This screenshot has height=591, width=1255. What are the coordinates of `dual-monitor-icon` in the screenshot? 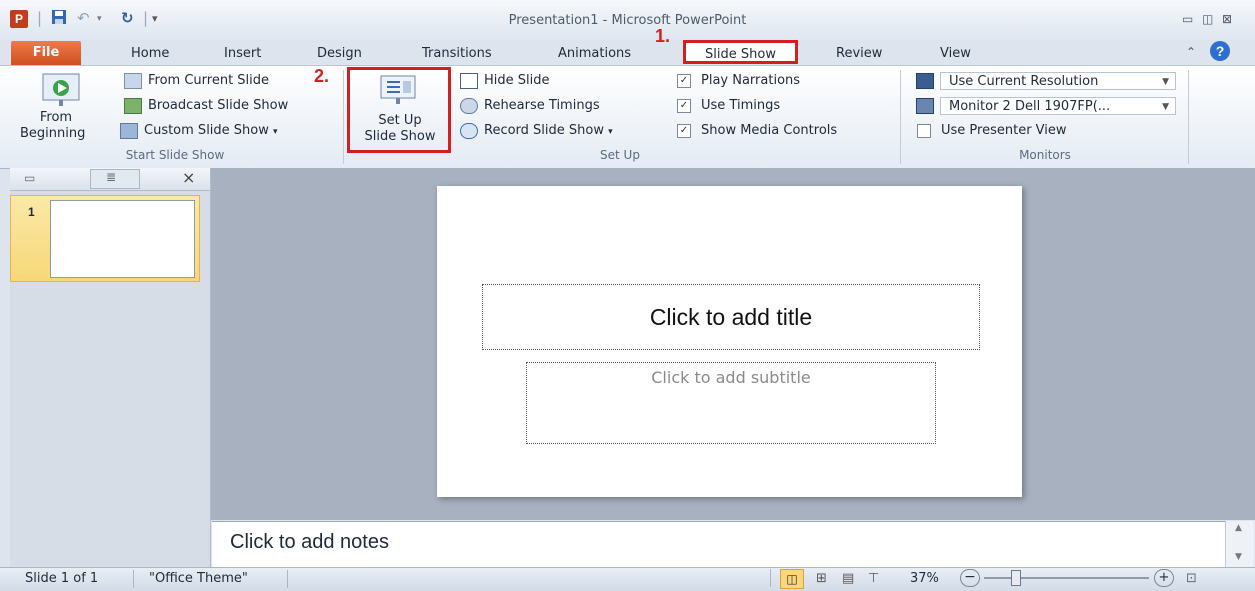 It's located at (925, 105).